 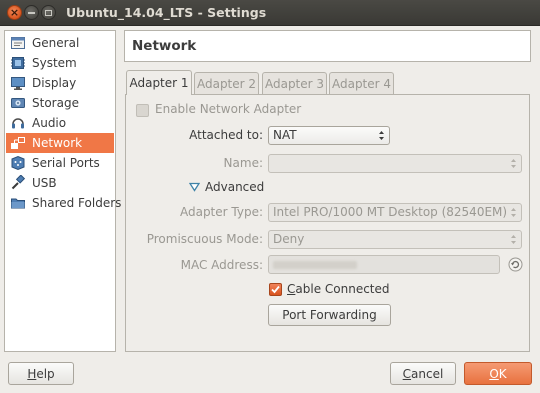 I want to click on sidebar-item-label: System, so click(x=54, y=63).